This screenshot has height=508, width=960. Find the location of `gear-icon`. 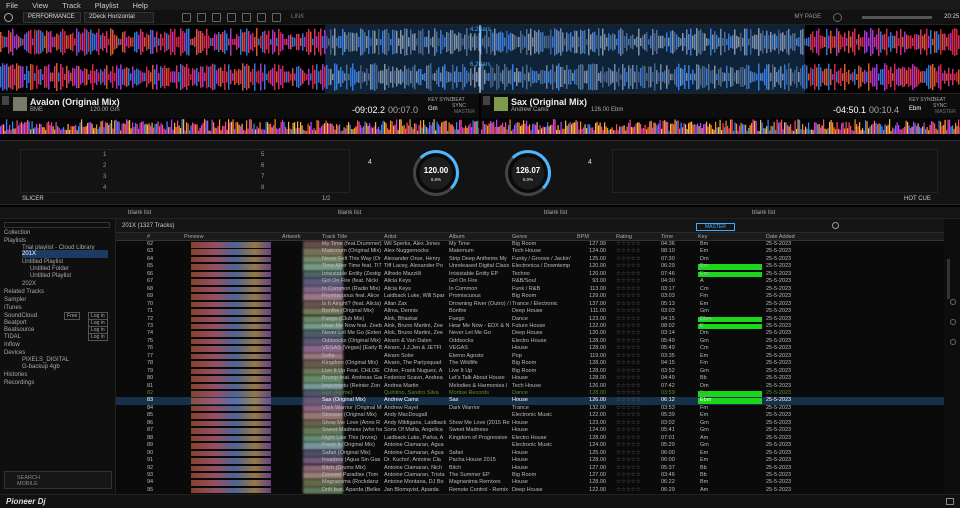

gear-icon is located at coordinates (838, 17).